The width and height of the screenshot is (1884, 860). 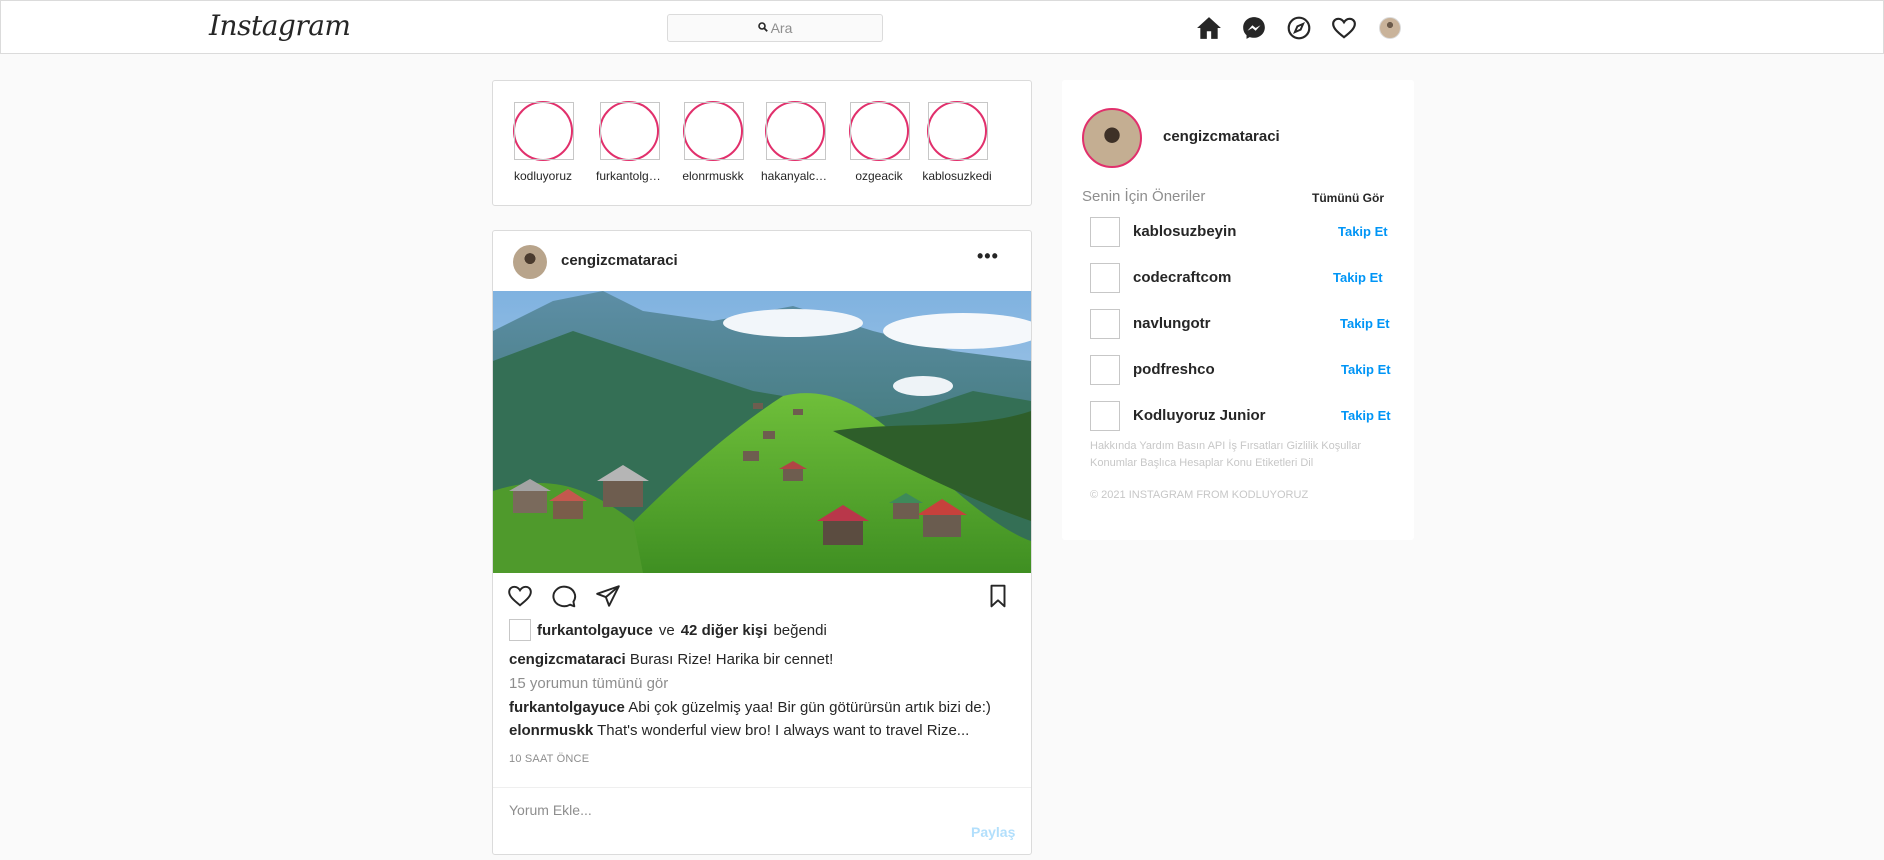 What do you see at coordinates (762, 821) in the screenshot?
I see `add-comment-area: Yorum Ekle... Paylaş` at bounding box center [762, 821].